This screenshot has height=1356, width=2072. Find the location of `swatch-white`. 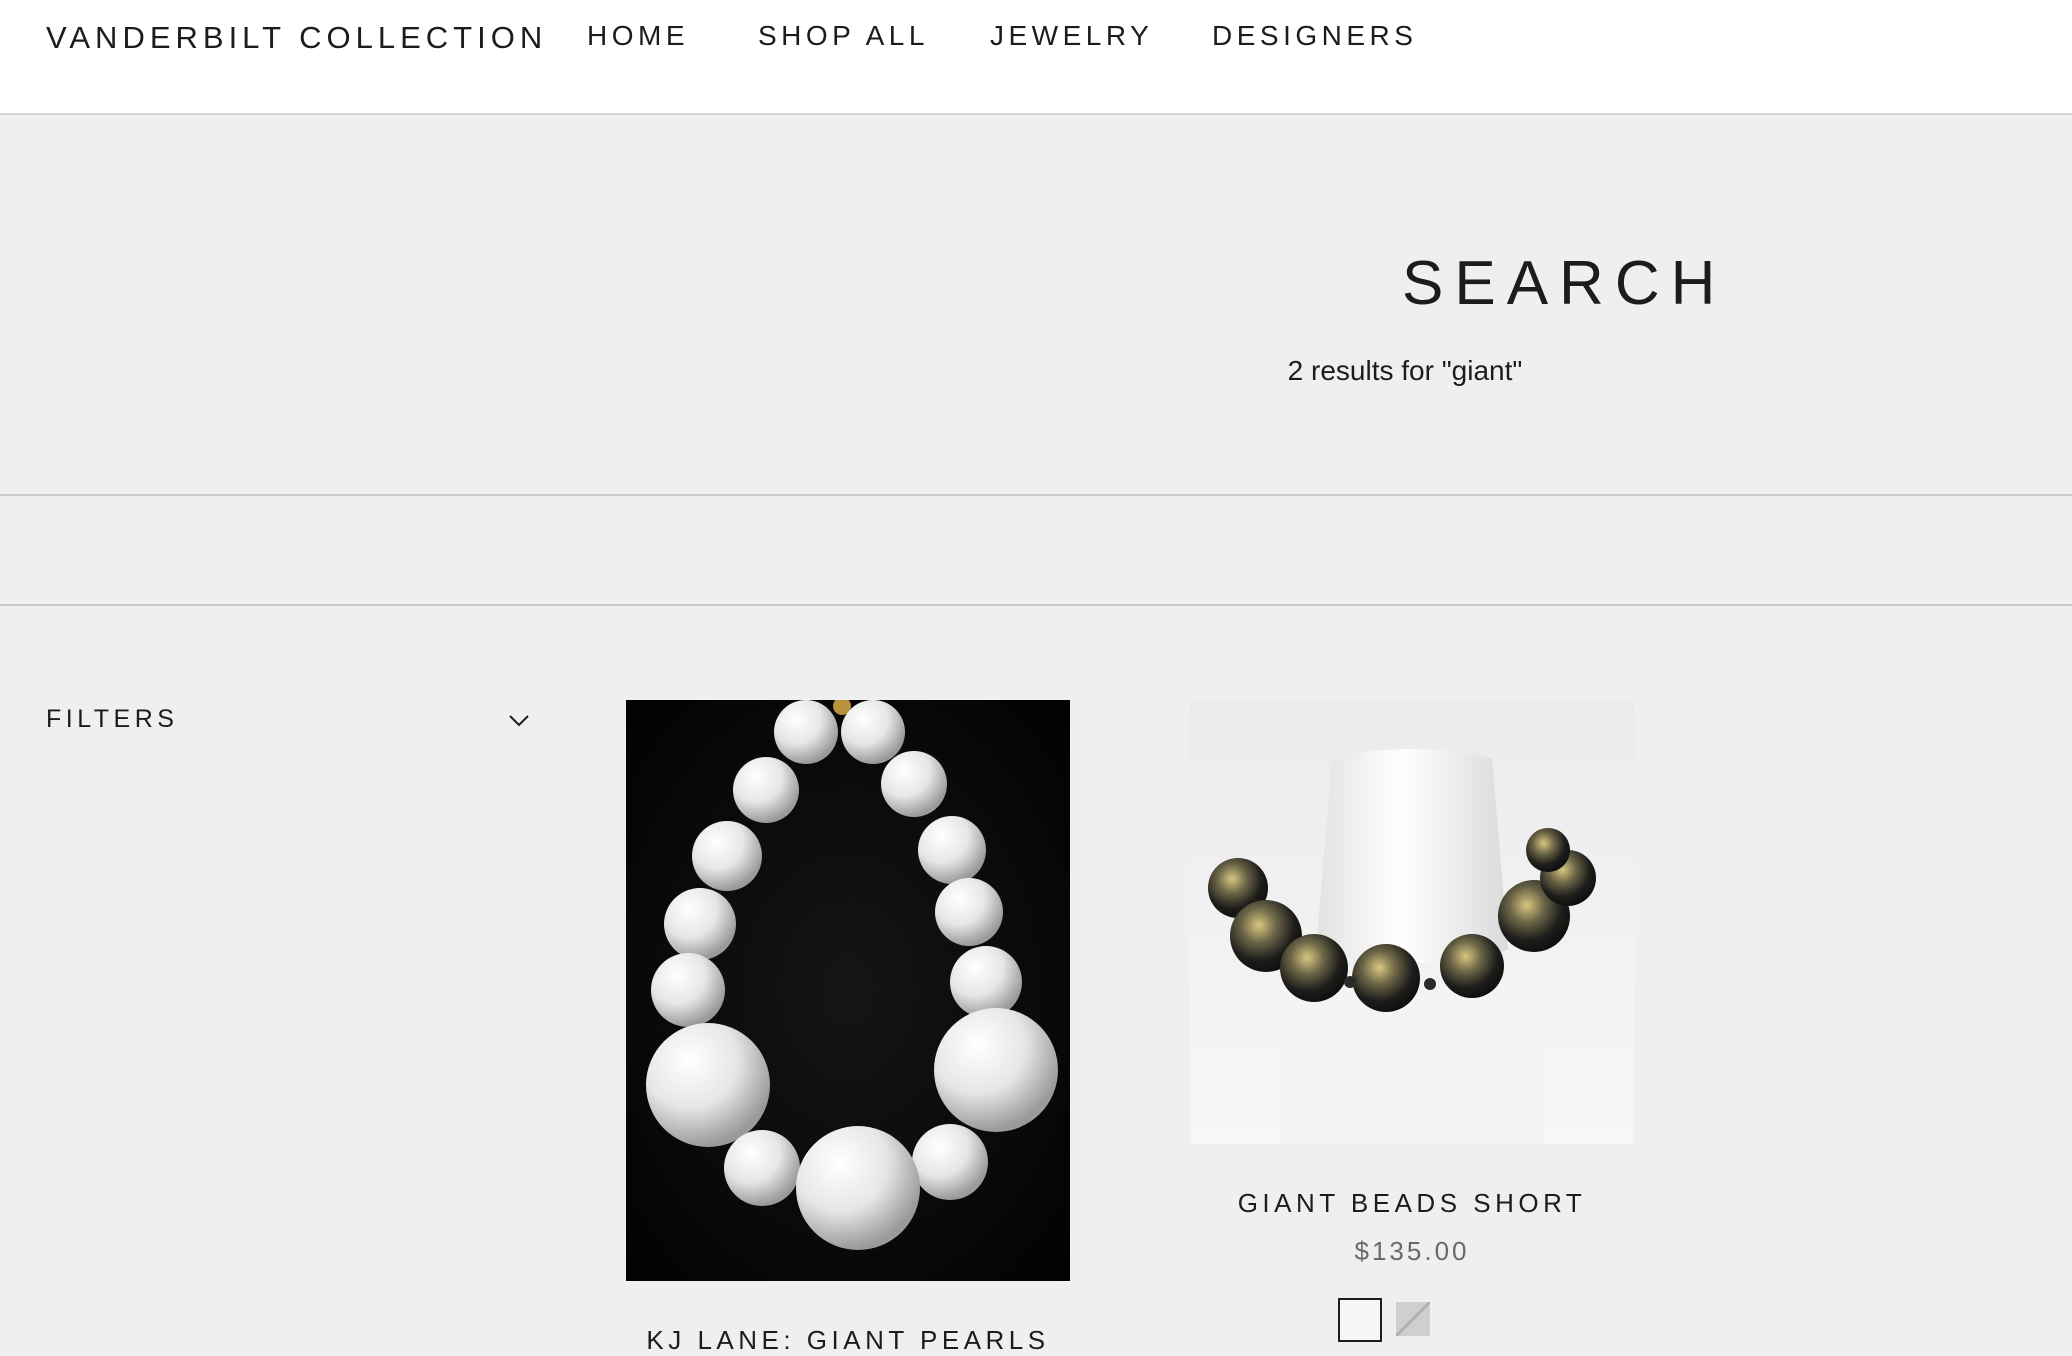

swatch-white is located at coordinates (1360, 1320).